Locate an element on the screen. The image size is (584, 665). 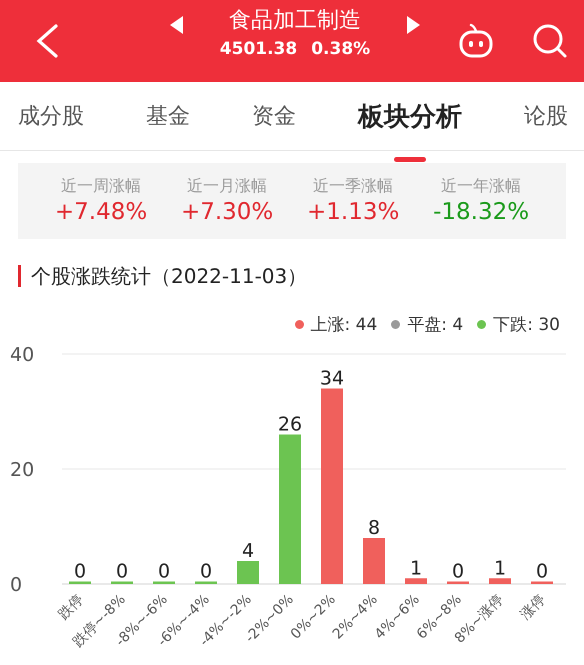
change-value: -18.32% is located at coordinates (481, 212).